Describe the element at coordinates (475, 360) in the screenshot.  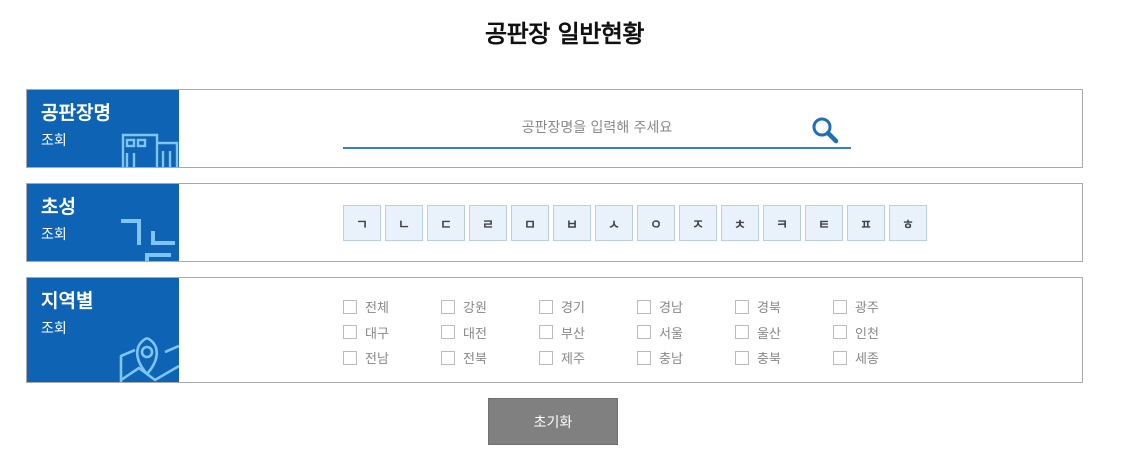
I see `region-option-label: 전북` at that location.